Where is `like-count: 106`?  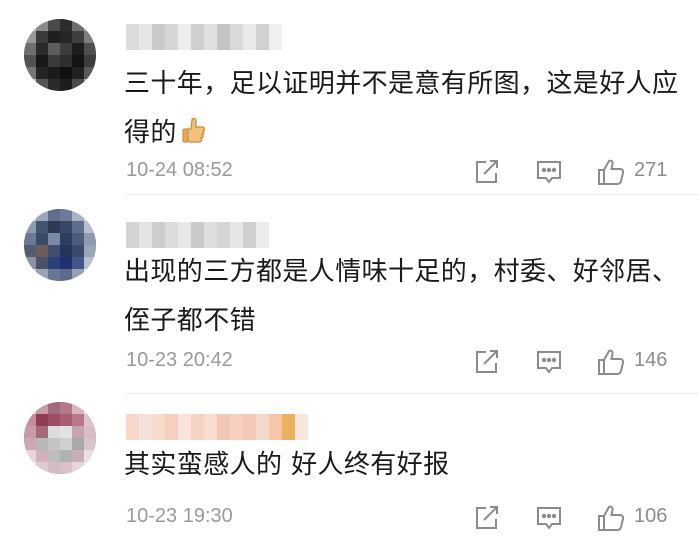
like-count: 106 is located at coordinates (651, 516).